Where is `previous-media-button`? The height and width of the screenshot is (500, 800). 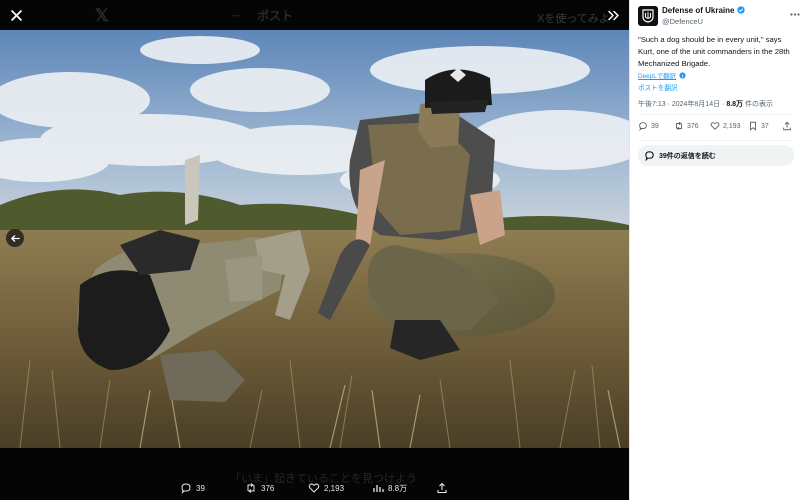
previous-media-button is located at coordinates (15, 238).